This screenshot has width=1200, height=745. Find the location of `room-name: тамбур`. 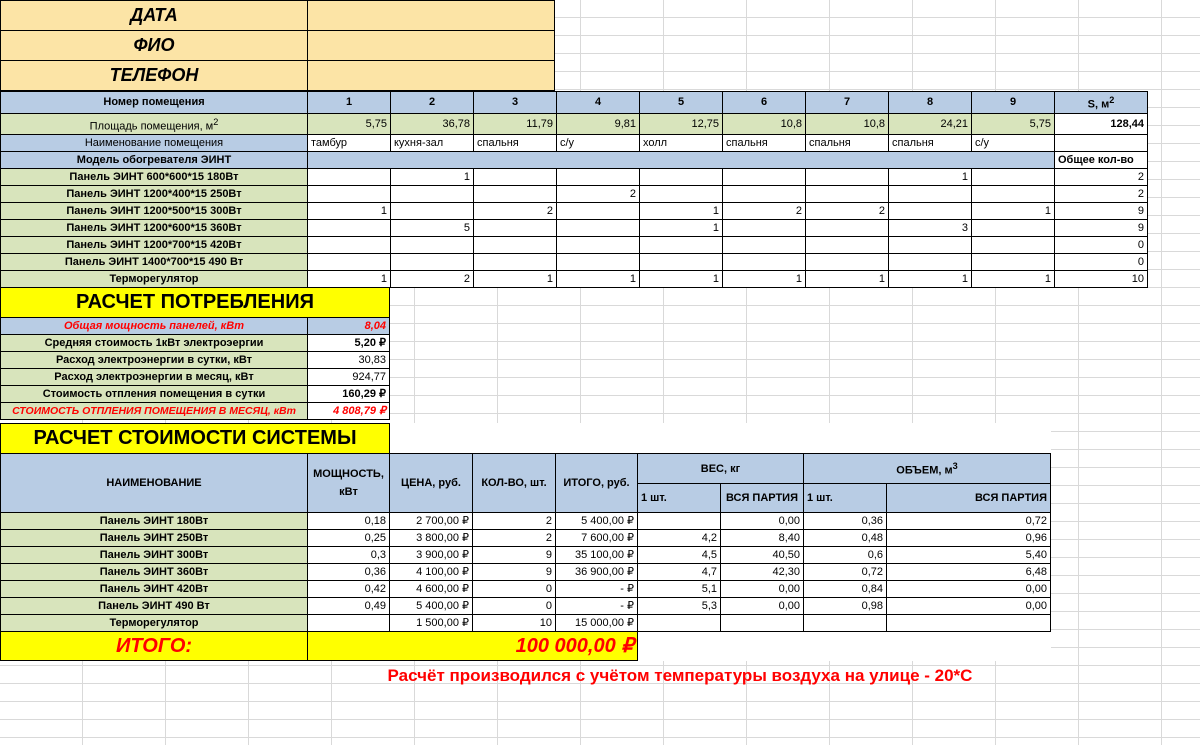

room-name: тамбур is located at coordinates (349, 143).